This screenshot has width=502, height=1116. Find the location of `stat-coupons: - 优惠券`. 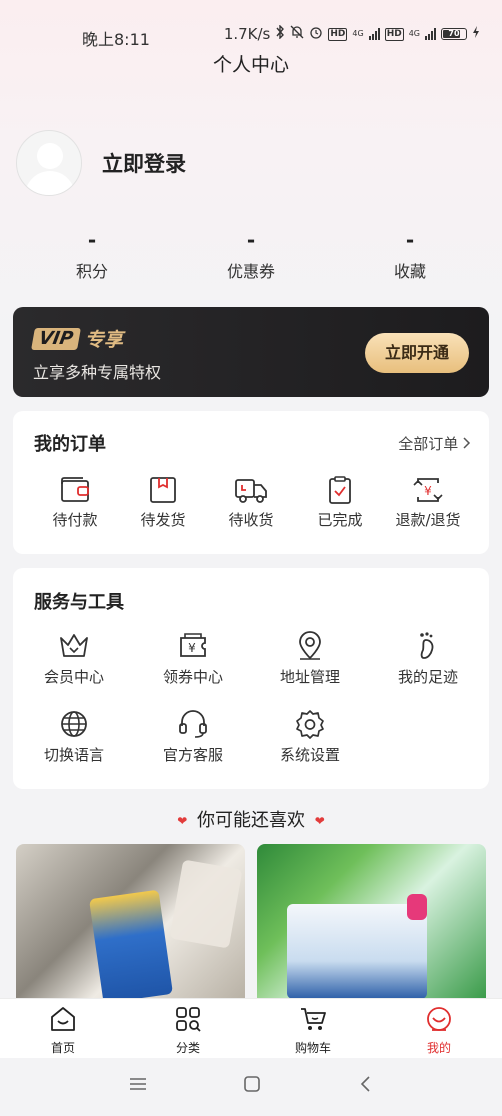

stat-coupons: - 优惠券 is located at coordinates (251, 255).